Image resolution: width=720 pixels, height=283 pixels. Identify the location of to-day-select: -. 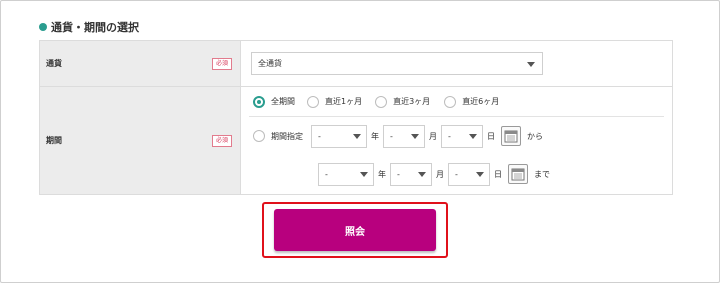
(469, 174).